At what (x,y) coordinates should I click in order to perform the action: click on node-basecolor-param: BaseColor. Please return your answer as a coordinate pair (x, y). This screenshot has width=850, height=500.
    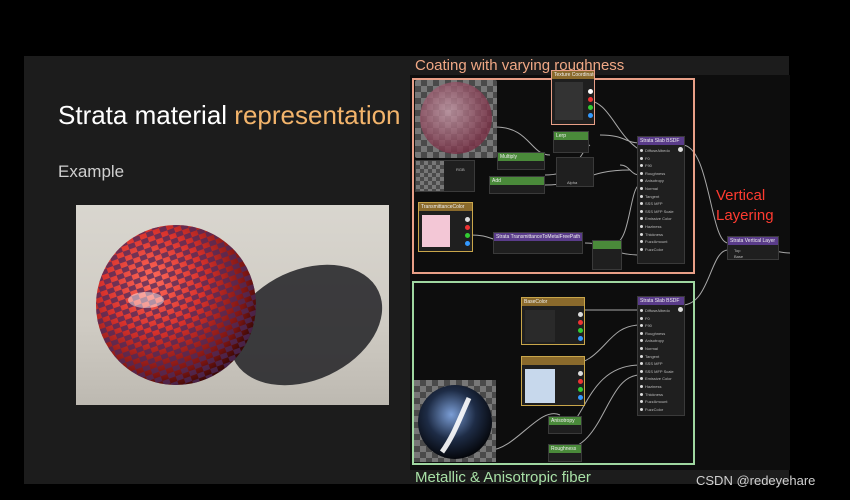
    Looking at the image, I should click on (553, 321).